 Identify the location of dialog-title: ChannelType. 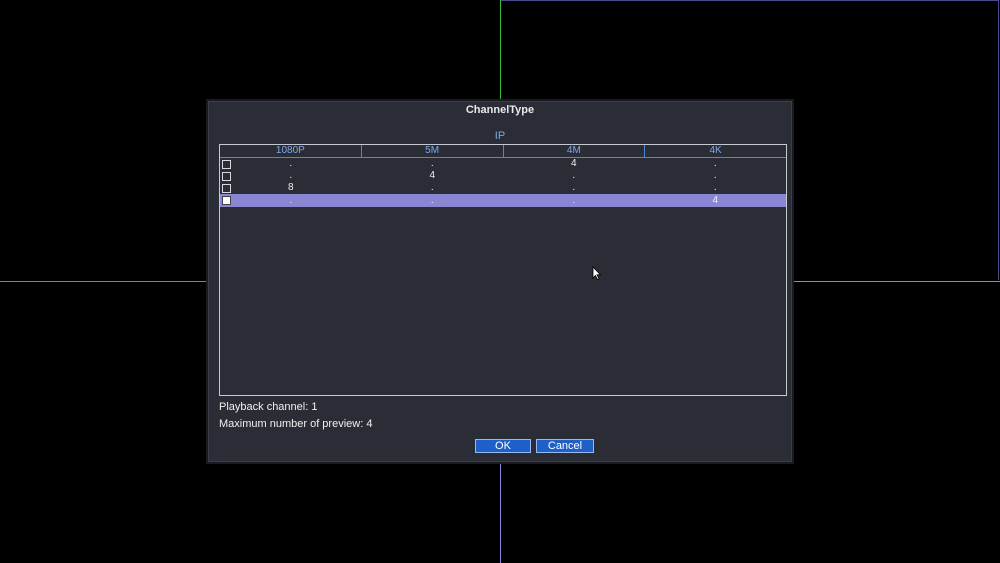
(500, 110).